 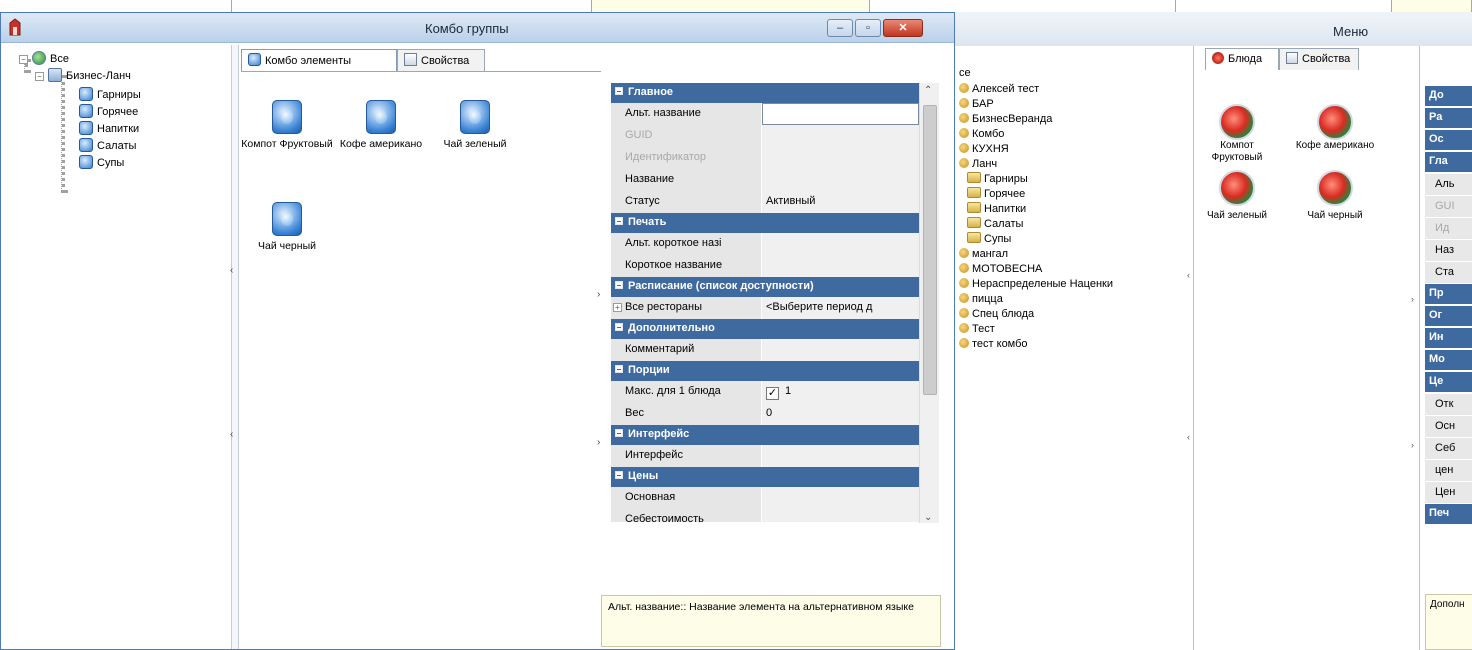 I want to click on combo-element-item: Чай черный, so click(x=287, y=227).